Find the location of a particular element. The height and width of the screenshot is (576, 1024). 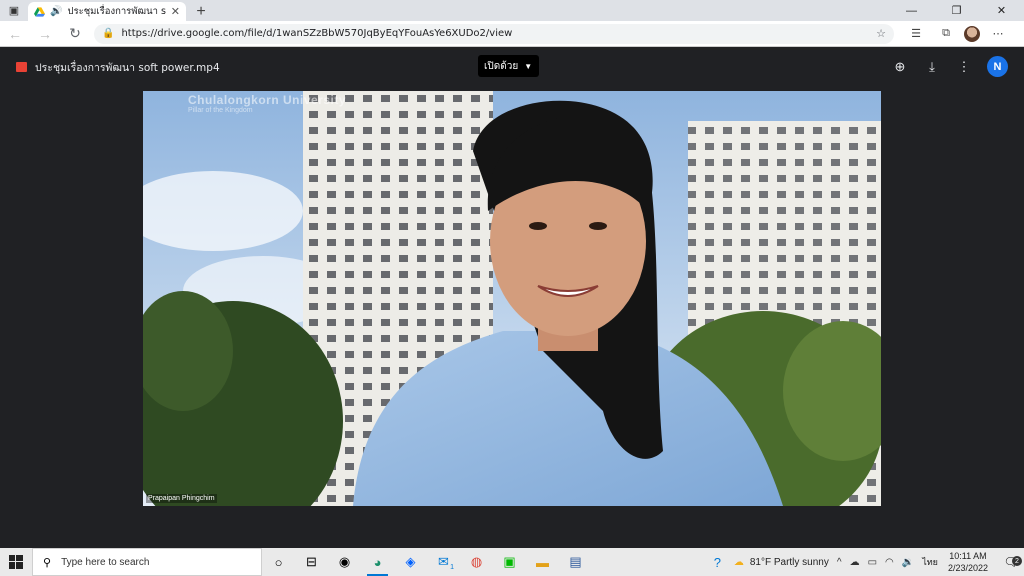

close-window-button: ✕ is located at coordinates (1001, 10).